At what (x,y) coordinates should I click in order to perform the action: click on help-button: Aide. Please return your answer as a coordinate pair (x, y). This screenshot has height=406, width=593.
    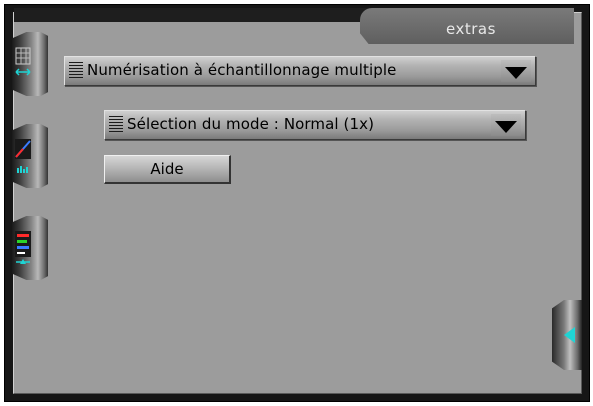
    Looking at the image, I should click on (167, 169).